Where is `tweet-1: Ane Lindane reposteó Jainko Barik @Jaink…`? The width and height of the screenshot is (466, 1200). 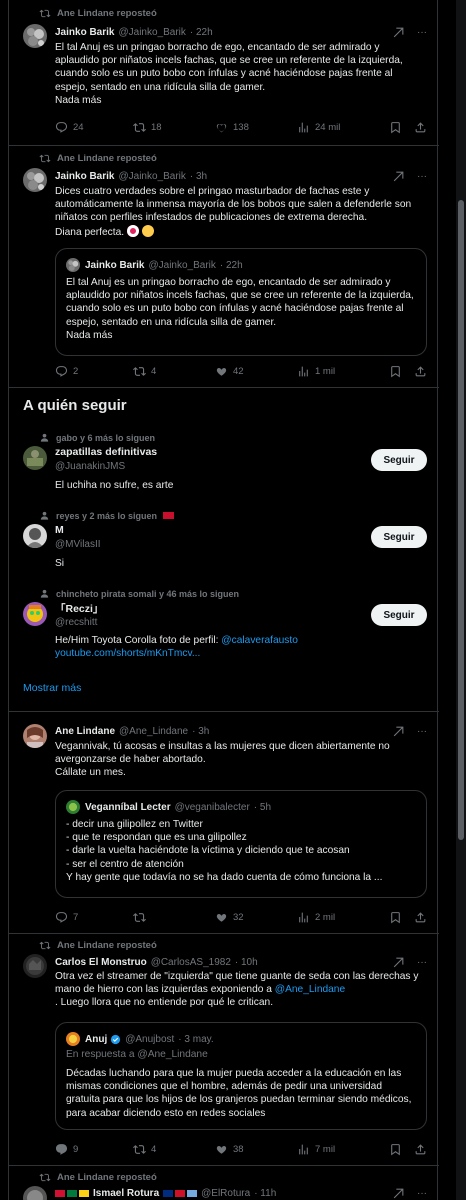
tweet-1: Ane Lindane reposteó Jainko Barik @Jaink… is located at coordinates (224, 73).